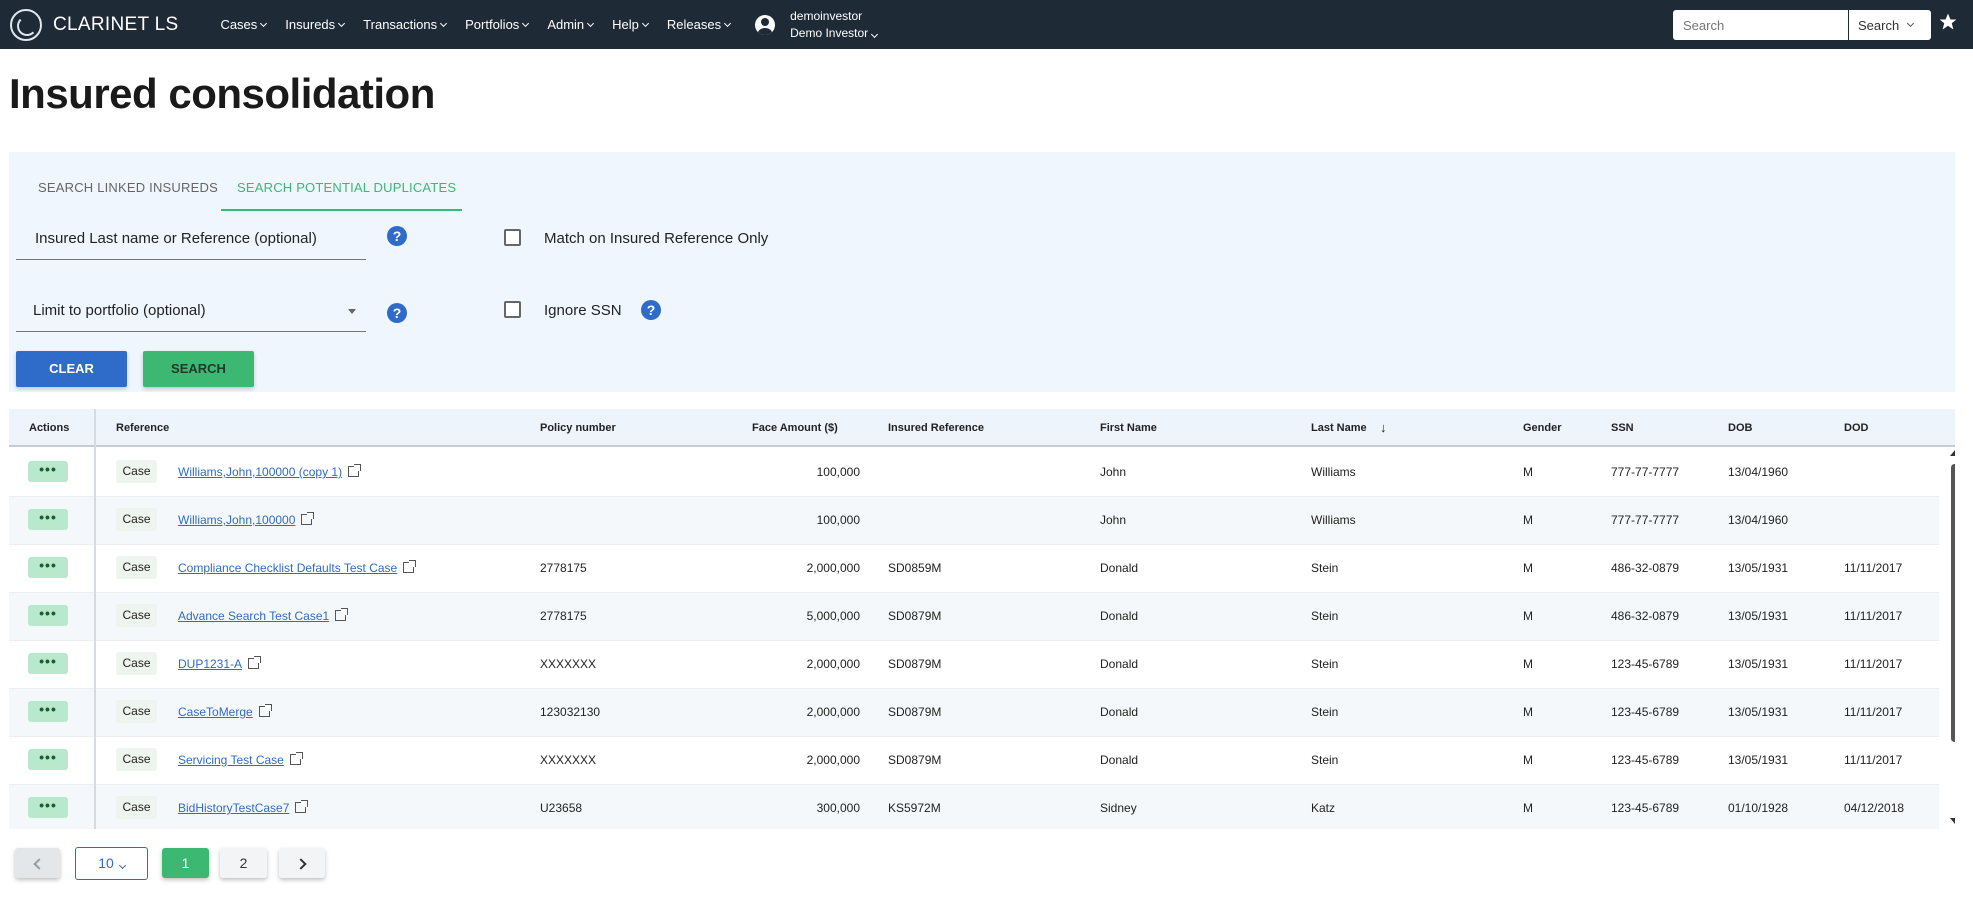 The image size is (1973, 921). What do you see at coordinates (310, 24) in the screenshot?
I see `nav-insureds-label: Insureds` at bounding box center [310, 24].